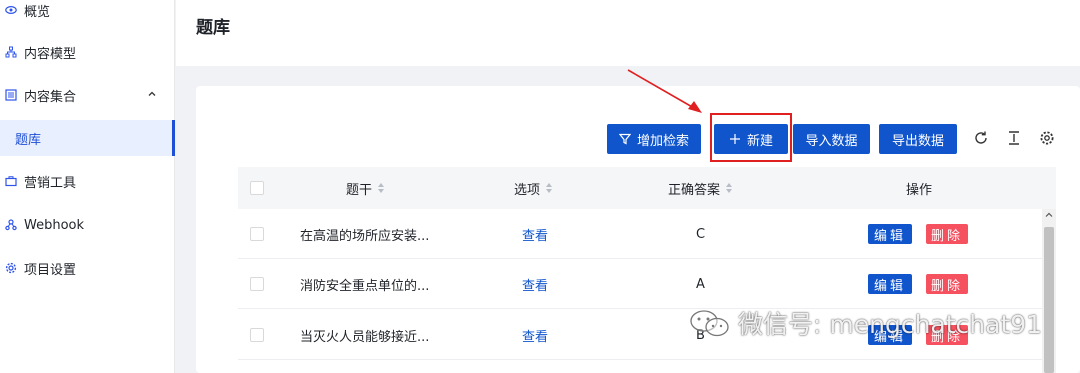  Describe the element at coordinates (1014, 138) in the screenshot. I see `column-height-icon` at that location.